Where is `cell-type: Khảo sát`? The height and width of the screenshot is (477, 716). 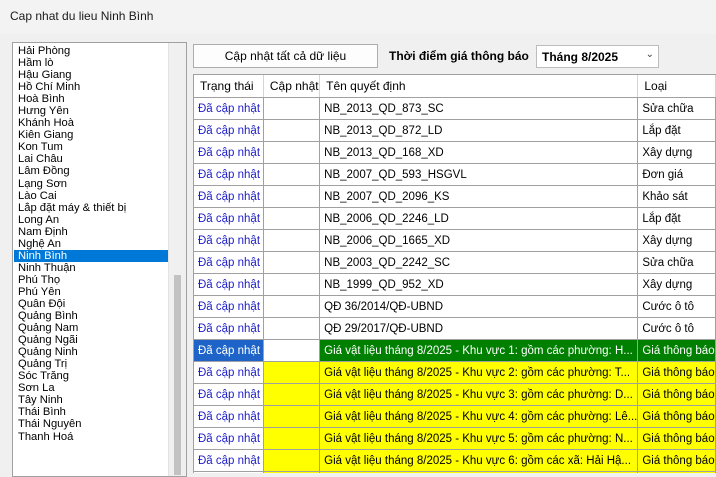
cell-type: Khảo sát is located at coordinates (676, 196).